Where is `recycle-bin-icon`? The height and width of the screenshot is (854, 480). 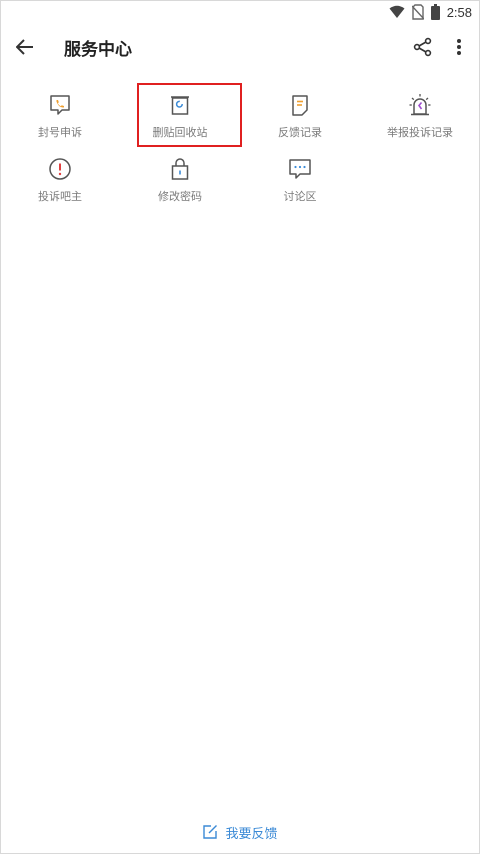
recycle-bin-icon is located at coordinates (180, 105).